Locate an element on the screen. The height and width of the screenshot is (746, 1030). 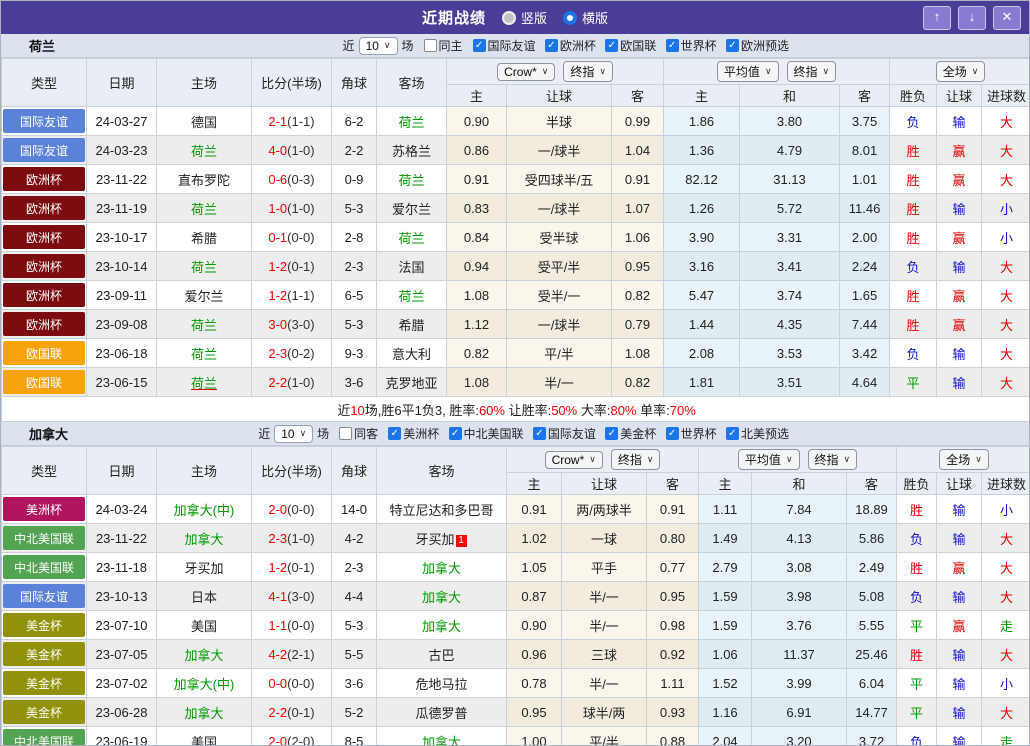
result-wdl: 胜 is located at coordinates (917, 567).